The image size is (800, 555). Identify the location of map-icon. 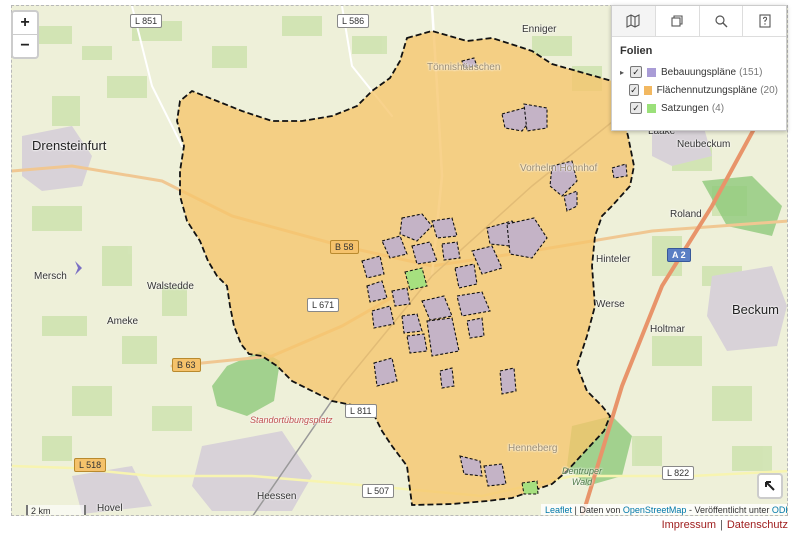
(633, 21).